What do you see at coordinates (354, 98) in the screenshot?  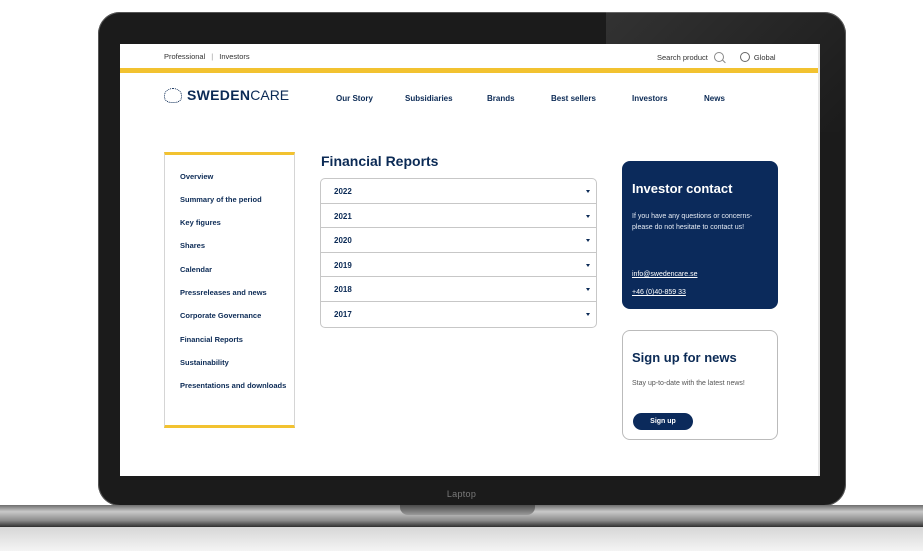 I see `nav-our-story: Our Story` at bounding box center [354, 98].